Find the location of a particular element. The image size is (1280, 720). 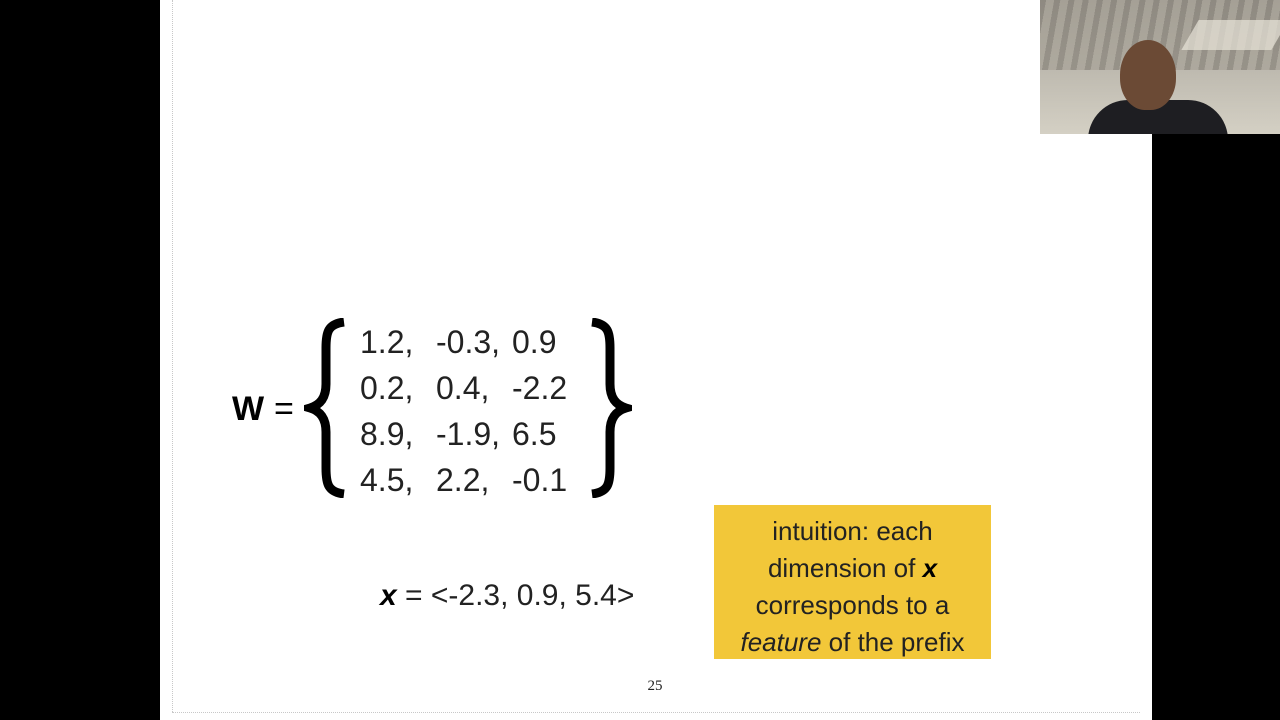

matrix-cell: 8.9, is located at coordinates (387, 434).